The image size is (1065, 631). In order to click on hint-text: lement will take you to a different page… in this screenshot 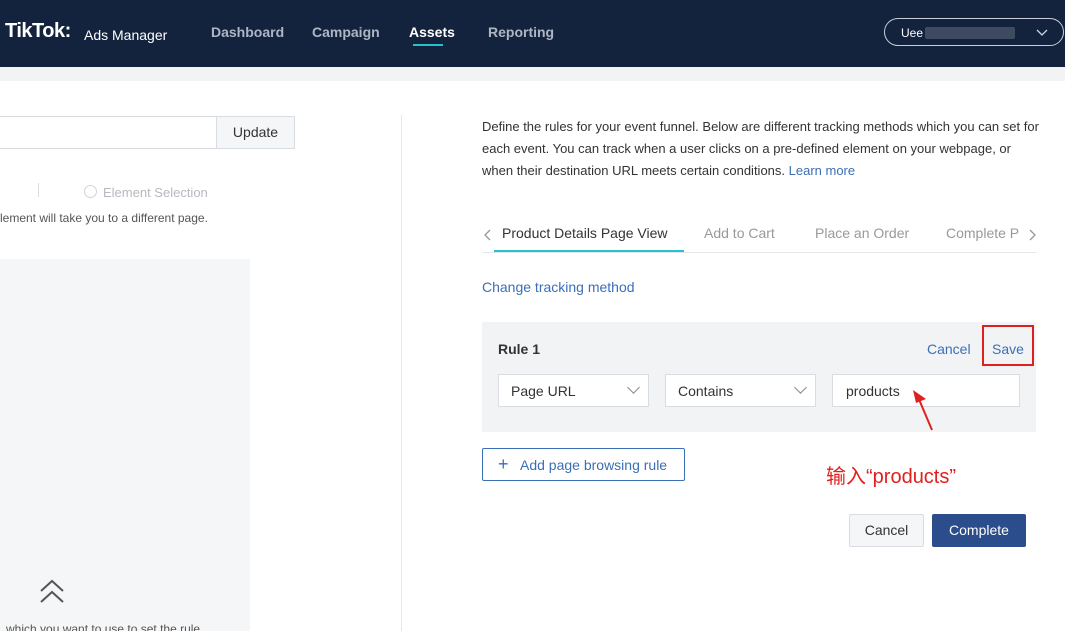, I will do `click(104, 218)`.